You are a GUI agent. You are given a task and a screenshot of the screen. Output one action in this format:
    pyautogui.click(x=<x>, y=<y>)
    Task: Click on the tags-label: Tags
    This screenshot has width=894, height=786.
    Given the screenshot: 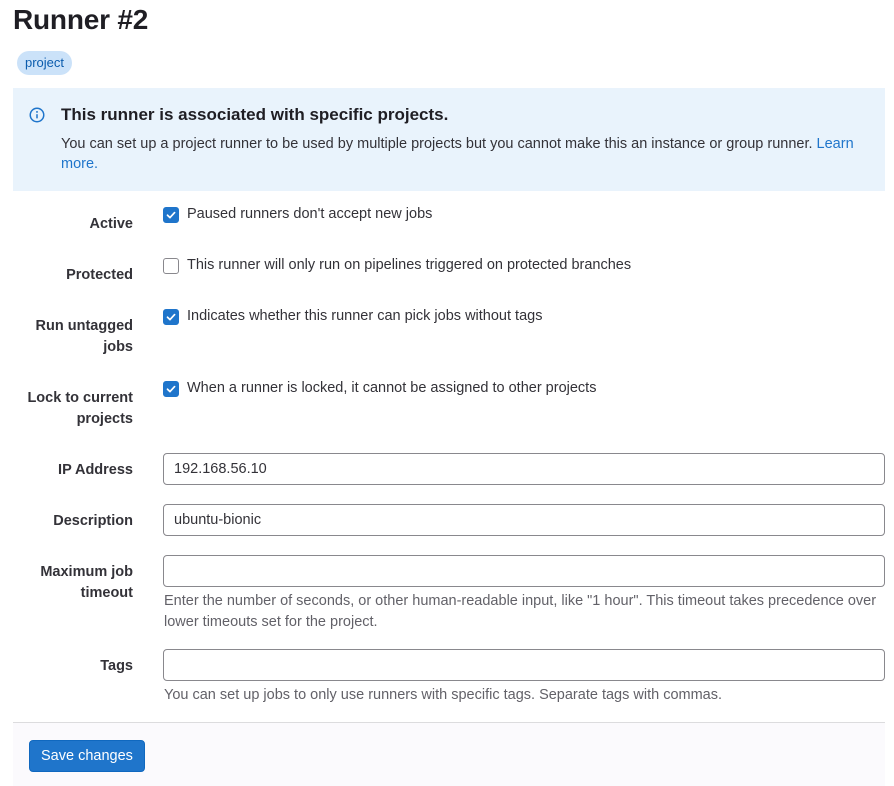 What is the action you would take?
    pyautogui.click(x=116, y=666)
    